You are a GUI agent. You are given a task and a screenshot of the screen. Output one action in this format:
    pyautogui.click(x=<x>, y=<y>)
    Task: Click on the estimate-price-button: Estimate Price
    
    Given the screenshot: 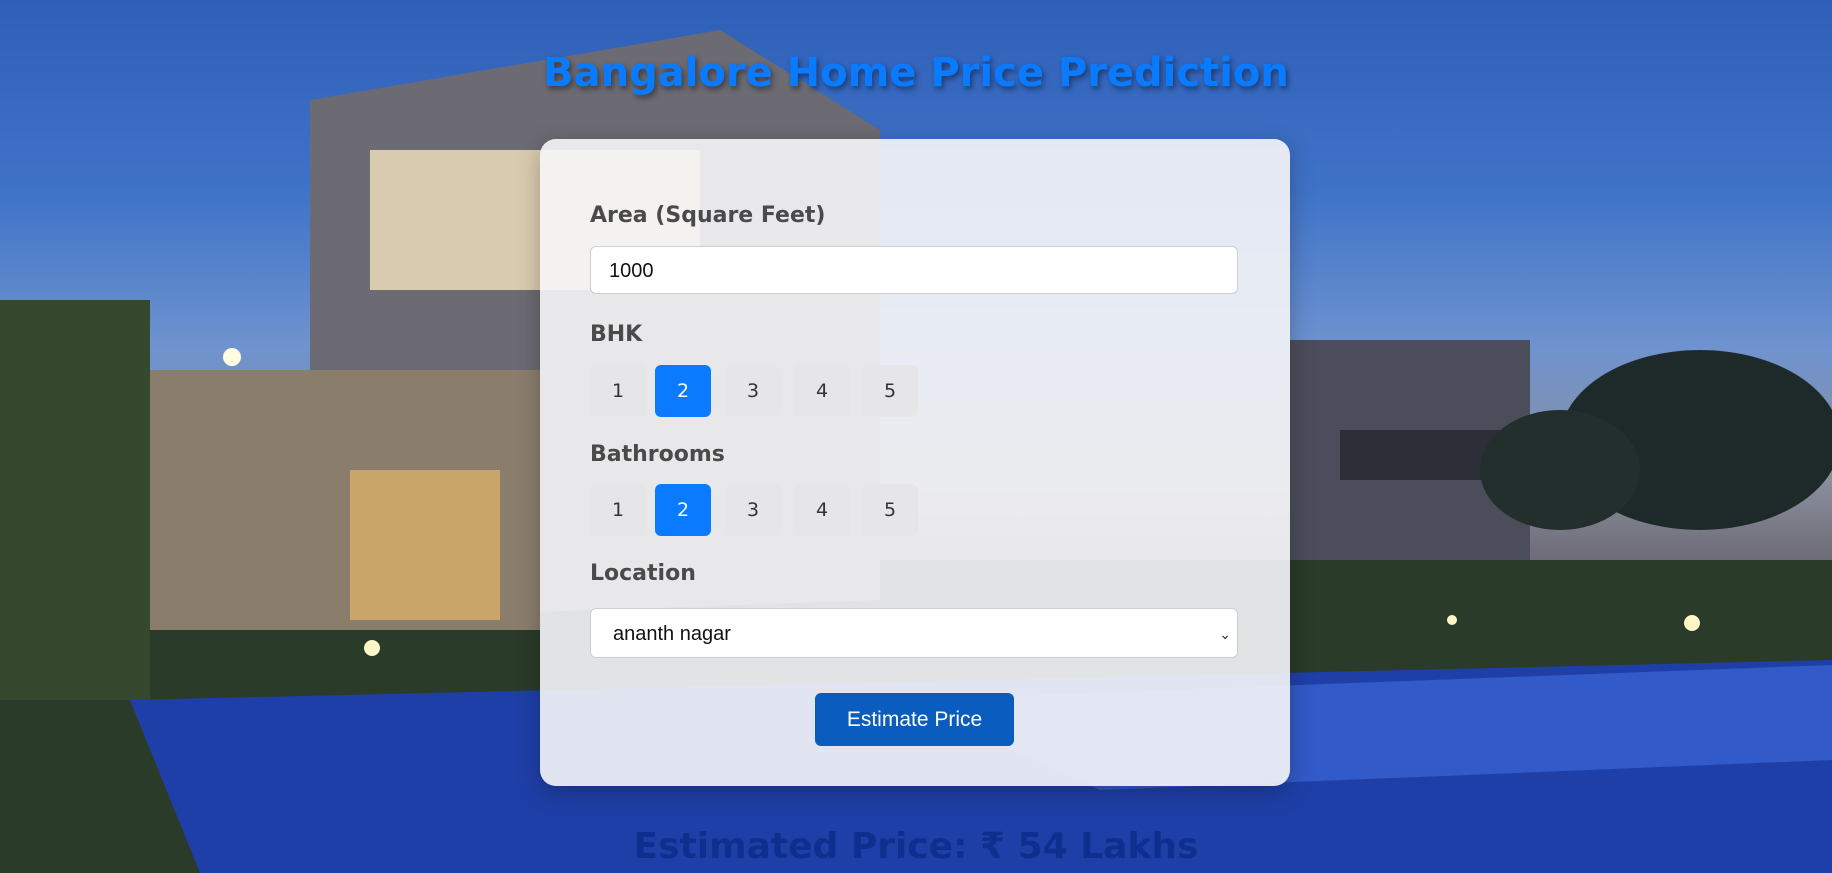 What is the action you would take?
    pyautogui.click(x=914, y=719)
    